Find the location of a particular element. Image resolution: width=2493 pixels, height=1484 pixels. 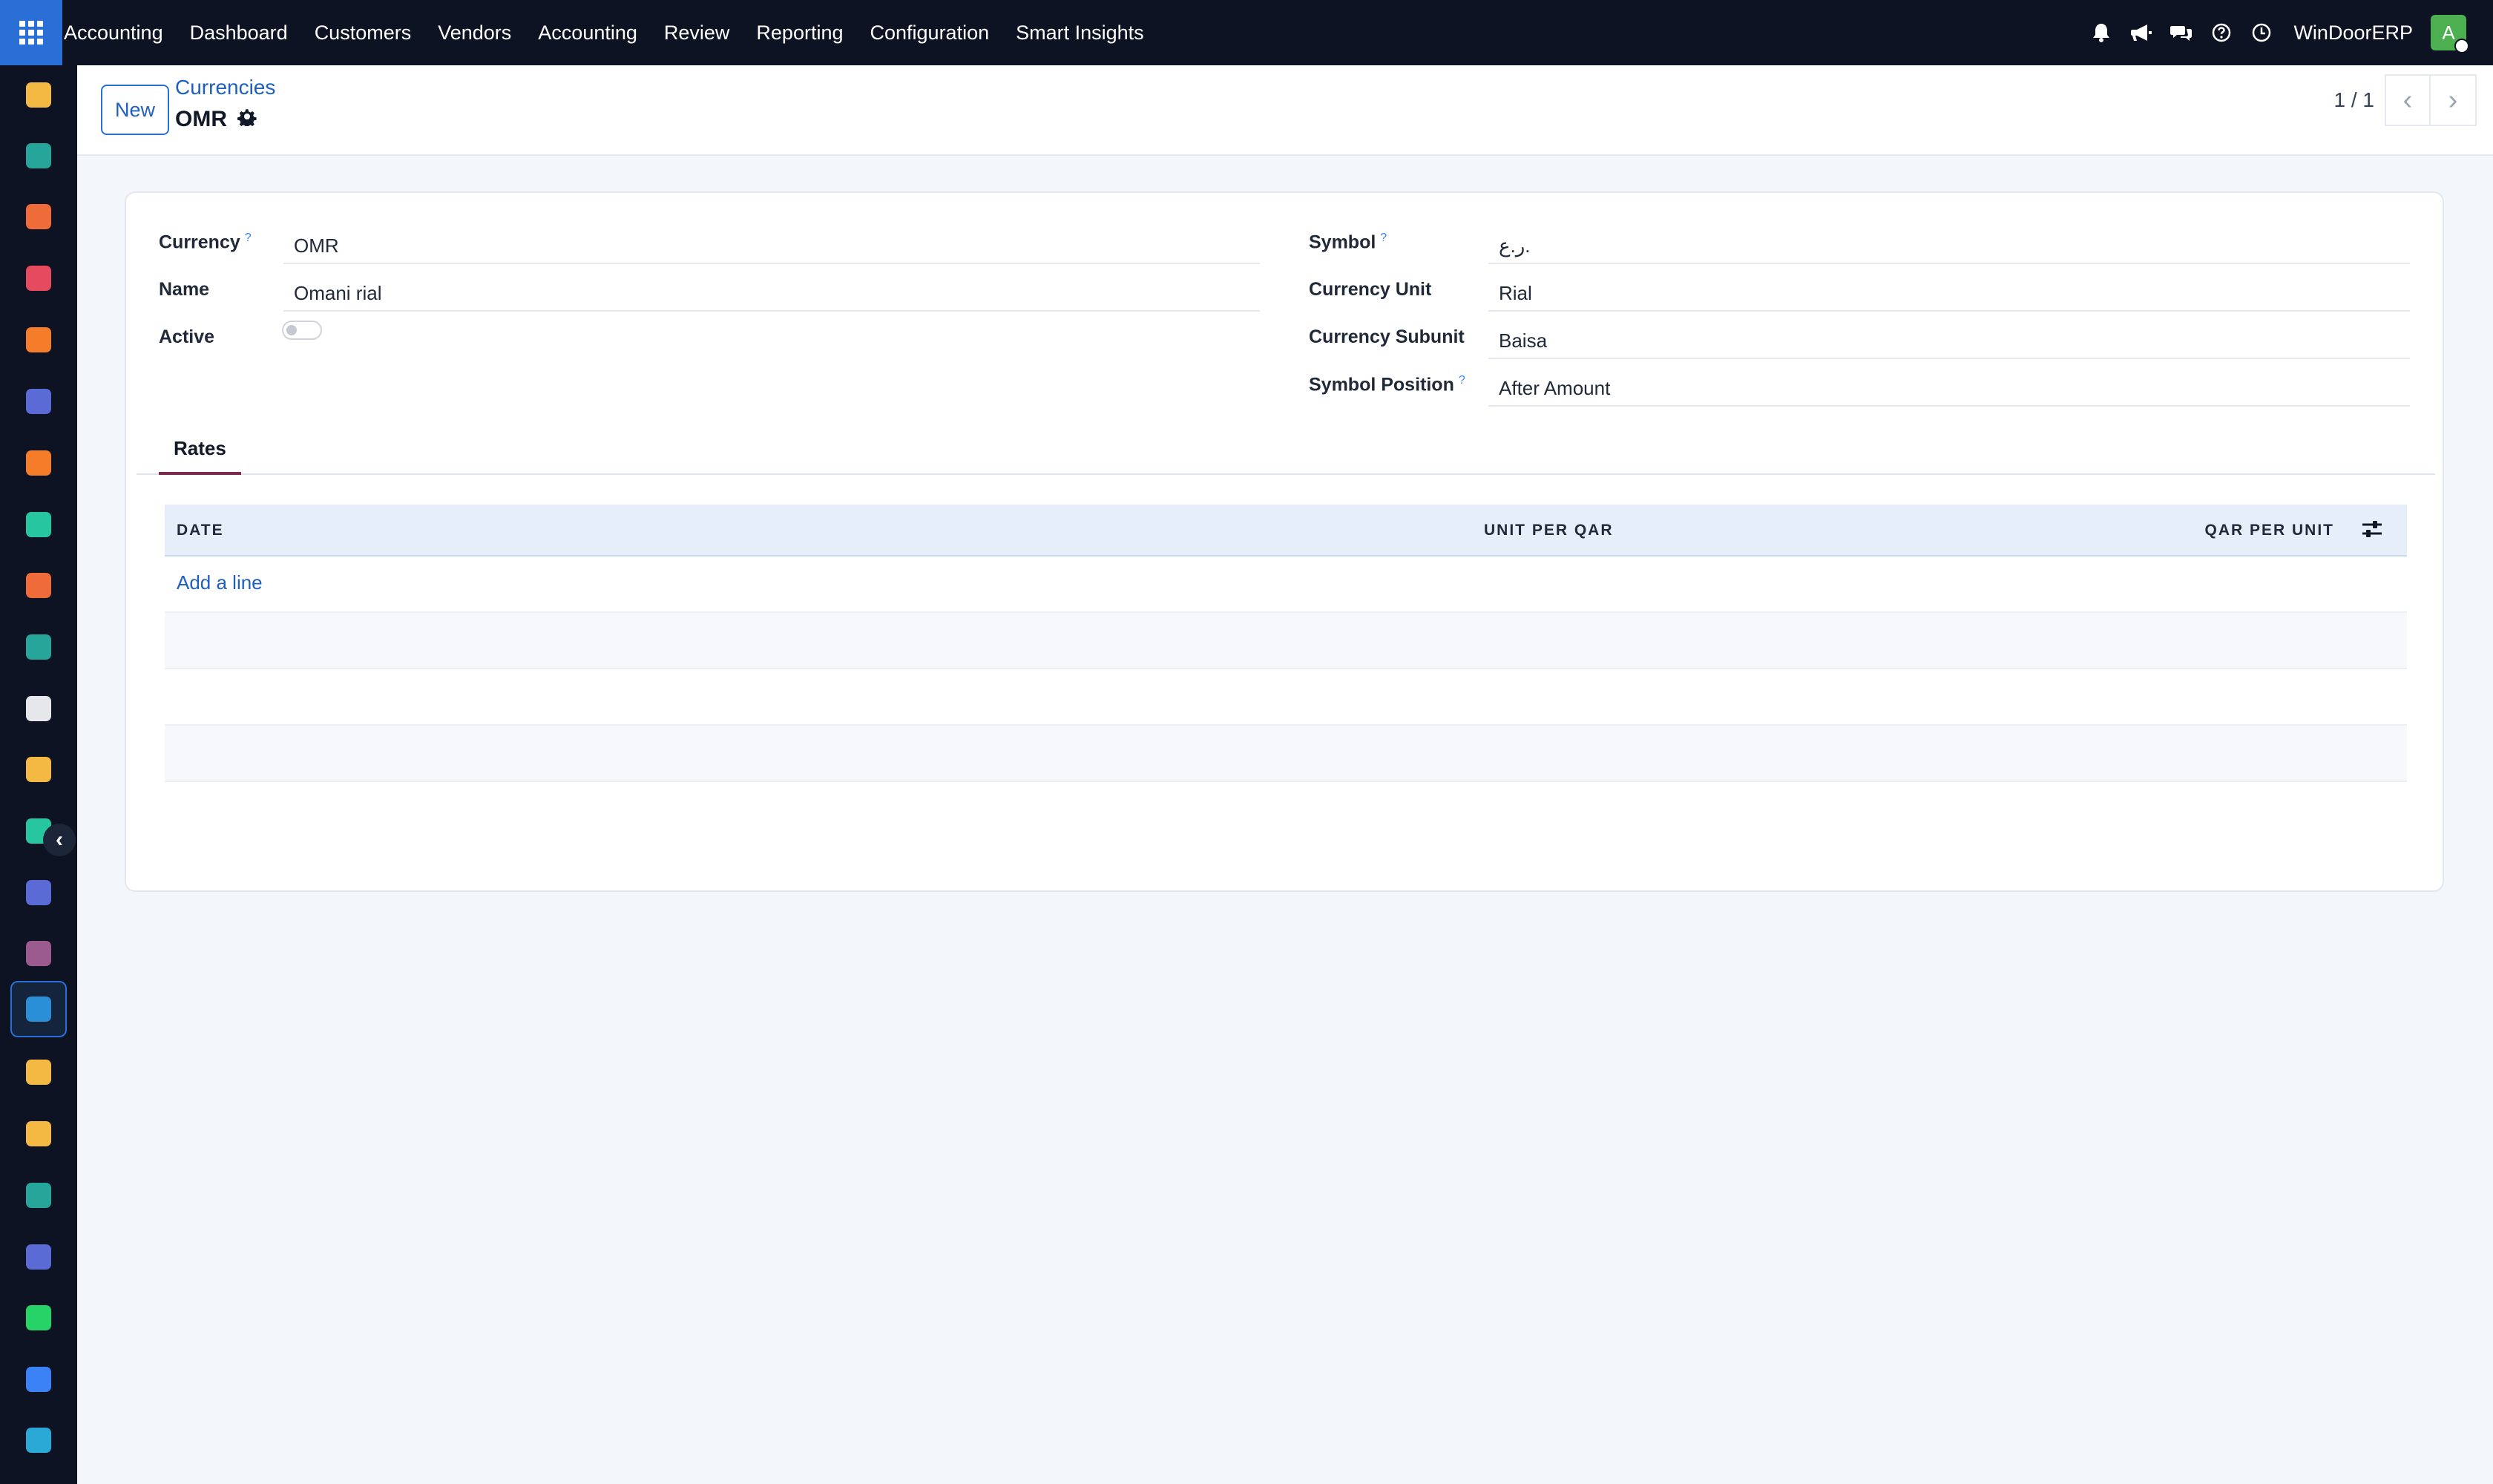

column-qar-per-unit: QAR PER UNIT is located at coordinates (2269, 530).